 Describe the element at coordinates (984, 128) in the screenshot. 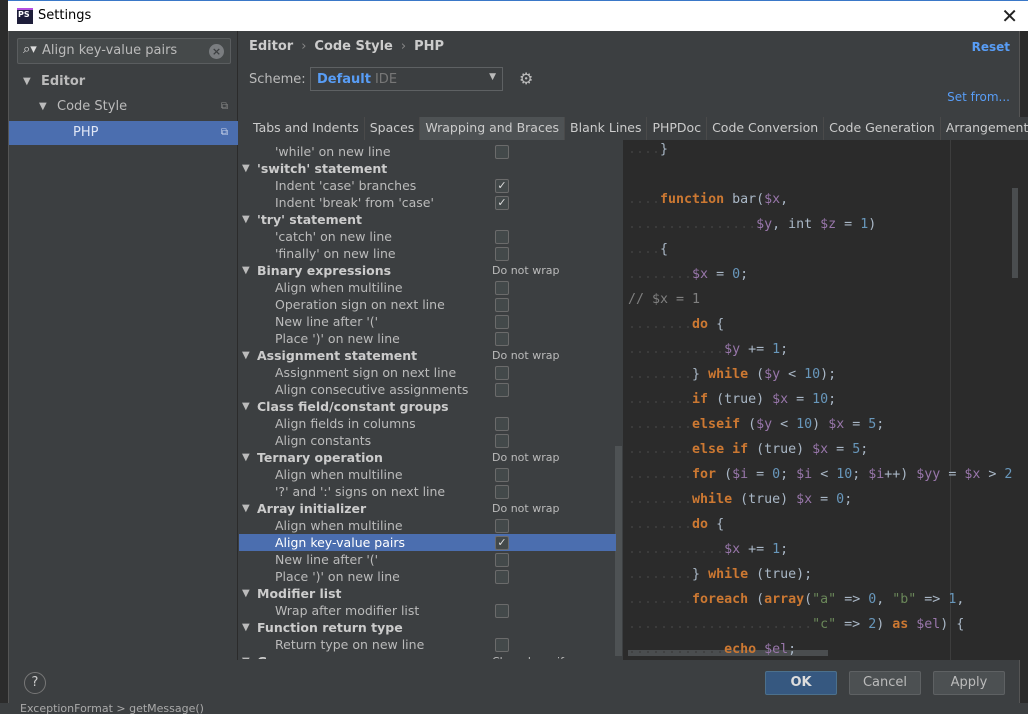

I see `tab-arrangement: Arrangement` at that location.